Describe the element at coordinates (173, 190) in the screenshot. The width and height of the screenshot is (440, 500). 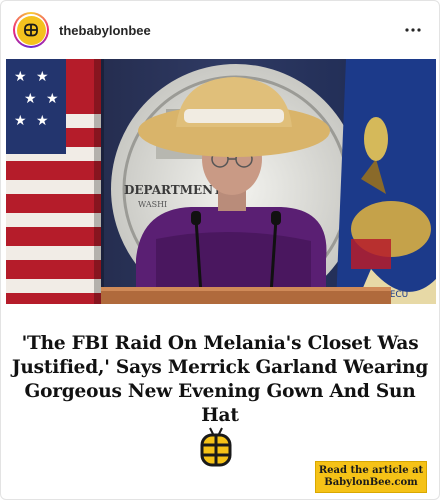
I see `seal-text: DEPARTMENT` at that location.